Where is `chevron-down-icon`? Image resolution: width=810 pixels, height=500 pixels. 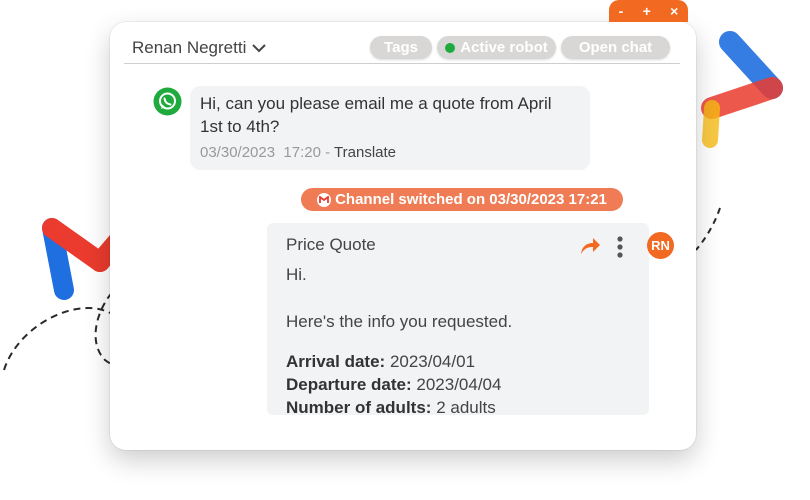 chevron-down-icon is located at coordinates (259, 48).